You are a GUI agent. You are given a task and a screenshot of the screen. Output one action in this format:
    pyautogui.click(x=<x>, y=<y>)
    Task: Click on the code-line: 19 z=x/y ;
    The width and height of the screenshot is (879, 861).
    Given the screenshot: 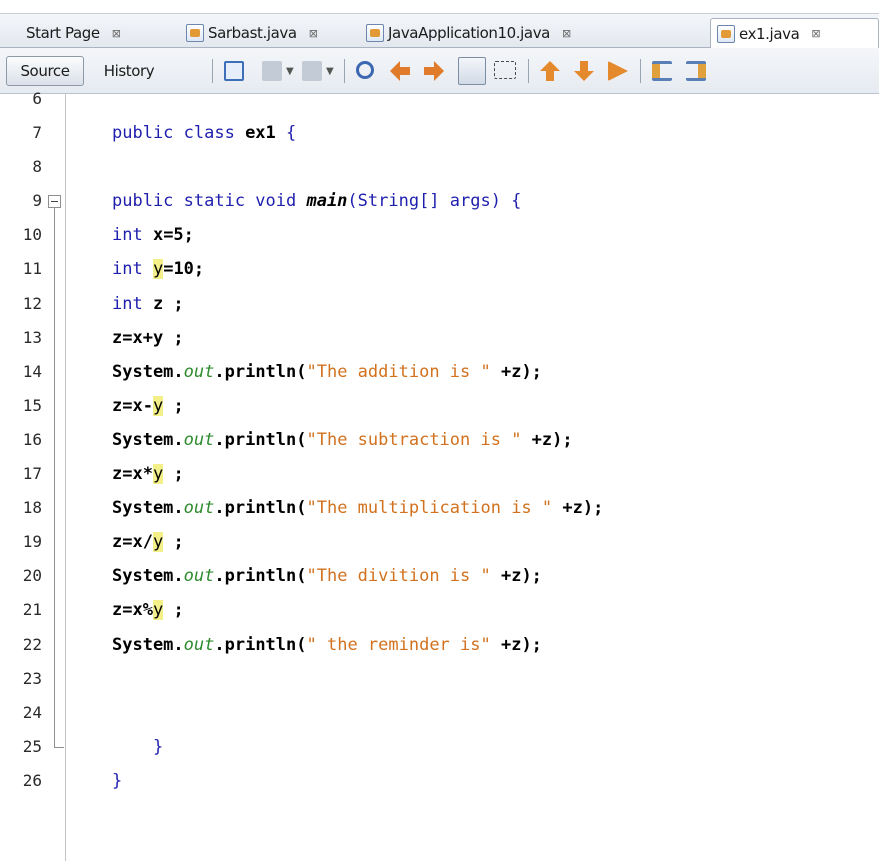 What is the action you would take?
    pyautogui.click(x=439, y=542)
    